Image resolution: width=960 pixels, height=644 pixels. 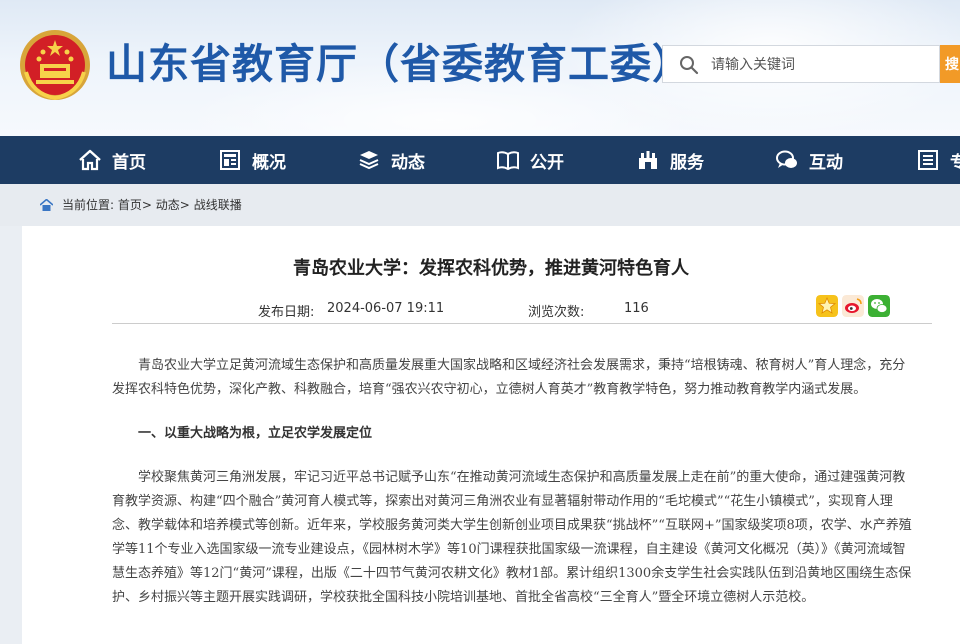 I want to click on article-meta: 发布日期: 2024-06-07 19:11 浏览次数: 116, so click(x=522, y=307).